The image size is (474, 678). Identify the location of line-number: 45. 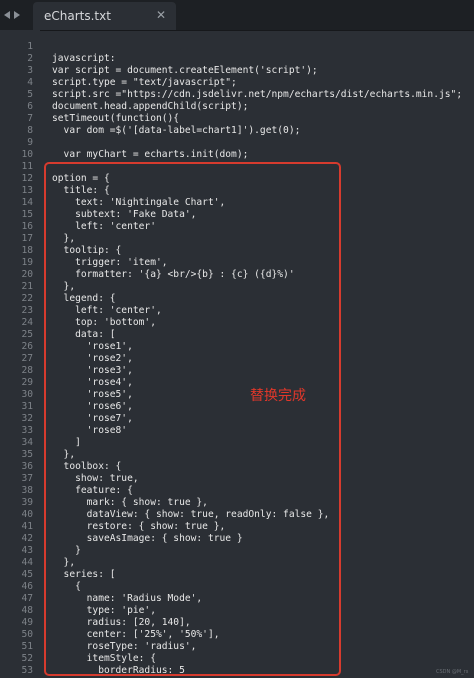
(27, 574).